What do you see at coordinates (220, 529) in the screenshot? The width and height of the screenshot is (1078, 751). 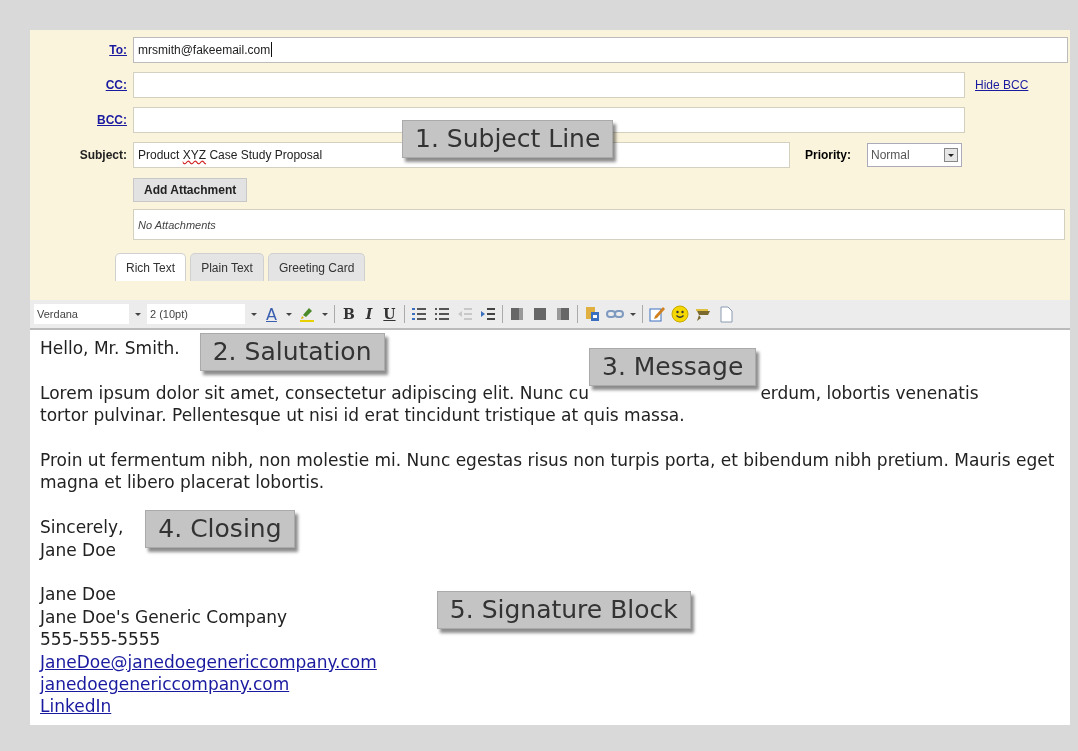 I see `callout-label: 4. Closing` at bounding box center [220, 529].